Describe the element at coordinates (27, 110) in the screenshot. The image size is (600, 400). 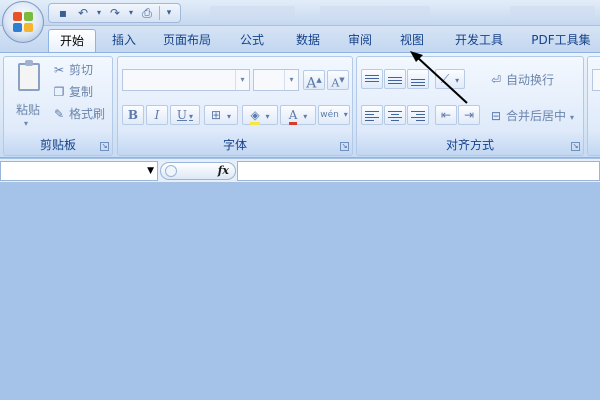
I see `paste-label: 粘贴` at that location.